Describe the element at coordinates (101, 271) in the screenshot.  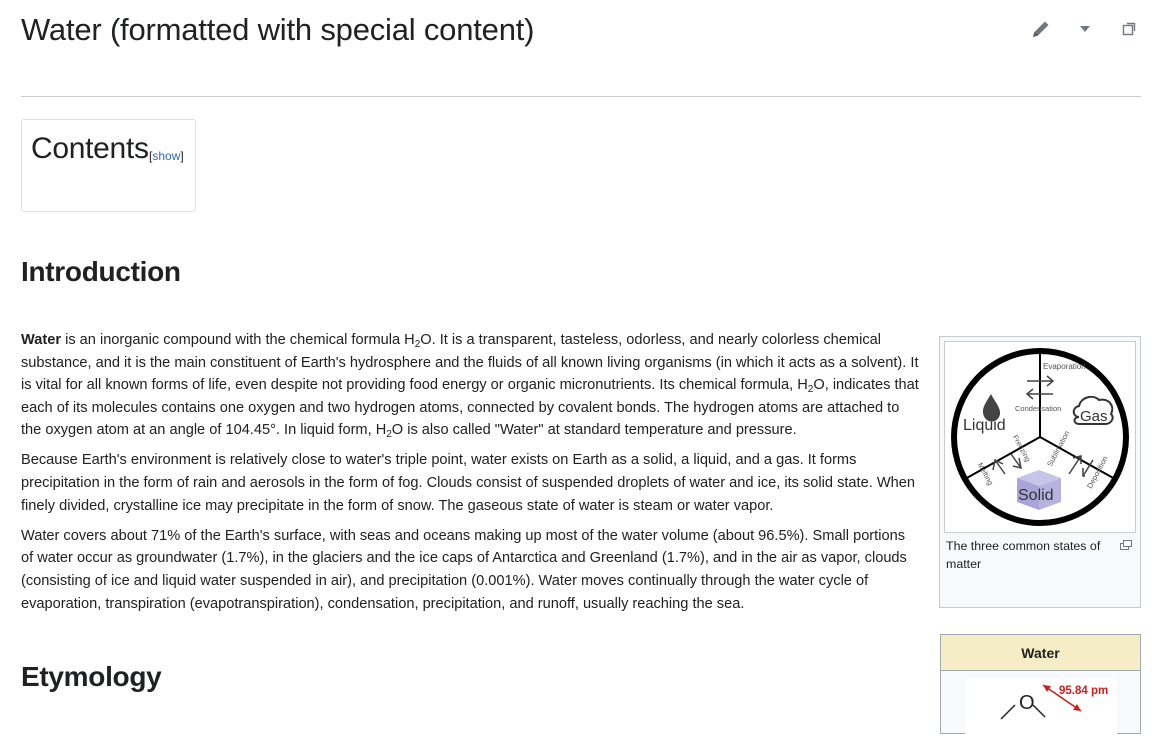
I see `section-heading-introduction: Introduction` at that location.